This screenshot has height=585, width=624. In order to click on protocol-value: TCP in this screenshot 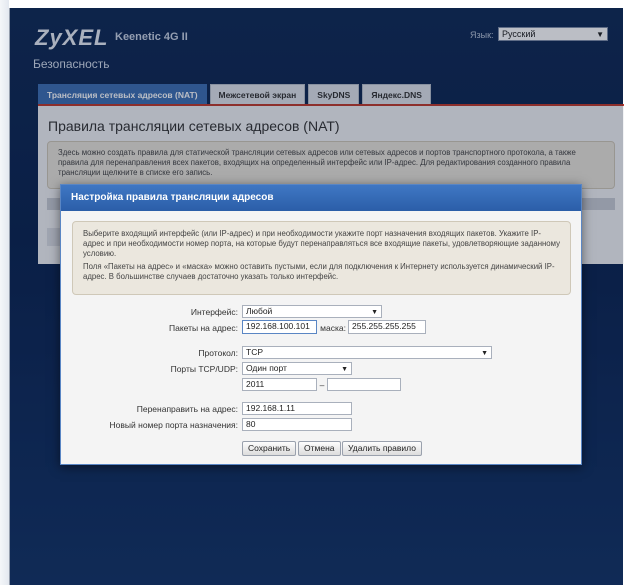, I will do `click(254, 352)`.